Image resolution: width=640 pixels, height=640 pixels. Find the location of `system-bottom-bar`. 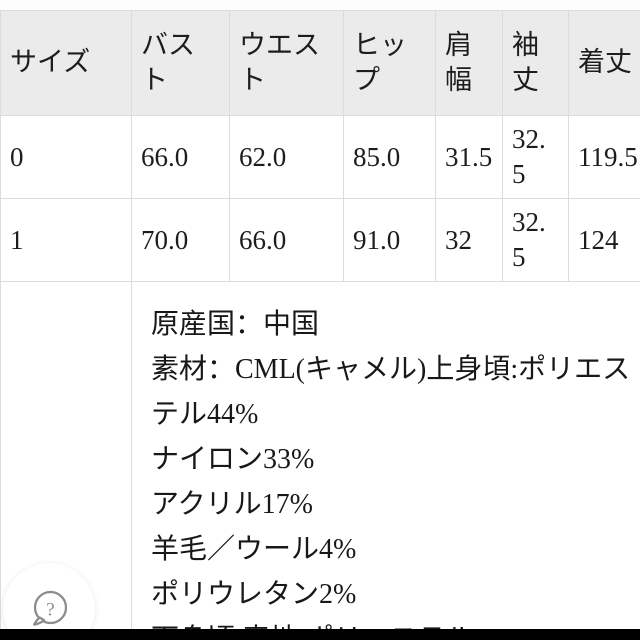

system-bottom-bar is located at coordinates (320, 634).